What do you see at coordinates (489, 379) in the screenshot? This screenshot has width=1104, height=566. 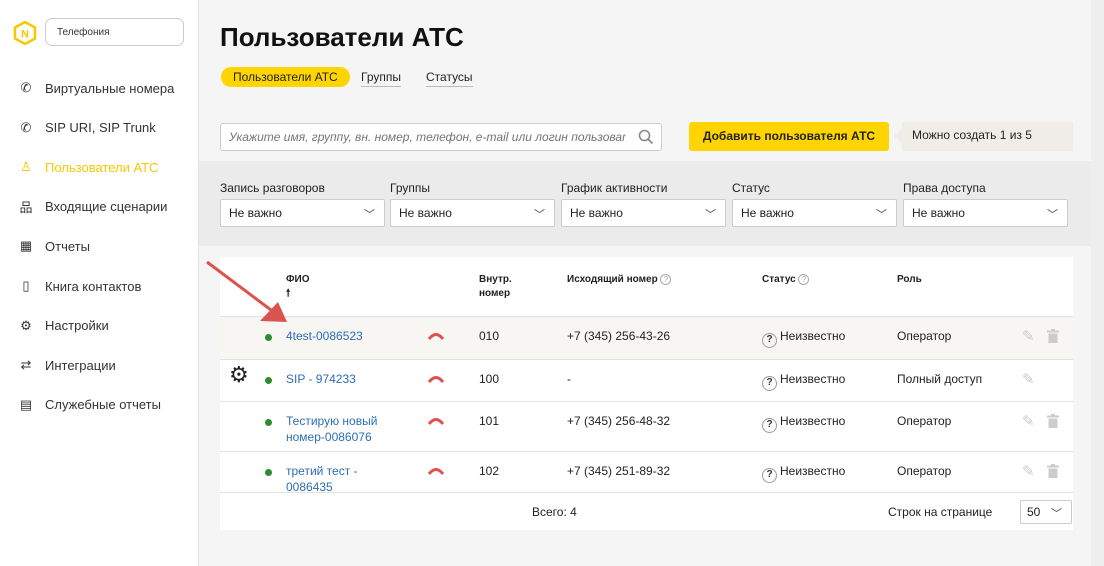 I see `ext-number: 100` at bounding box center [489, 379].